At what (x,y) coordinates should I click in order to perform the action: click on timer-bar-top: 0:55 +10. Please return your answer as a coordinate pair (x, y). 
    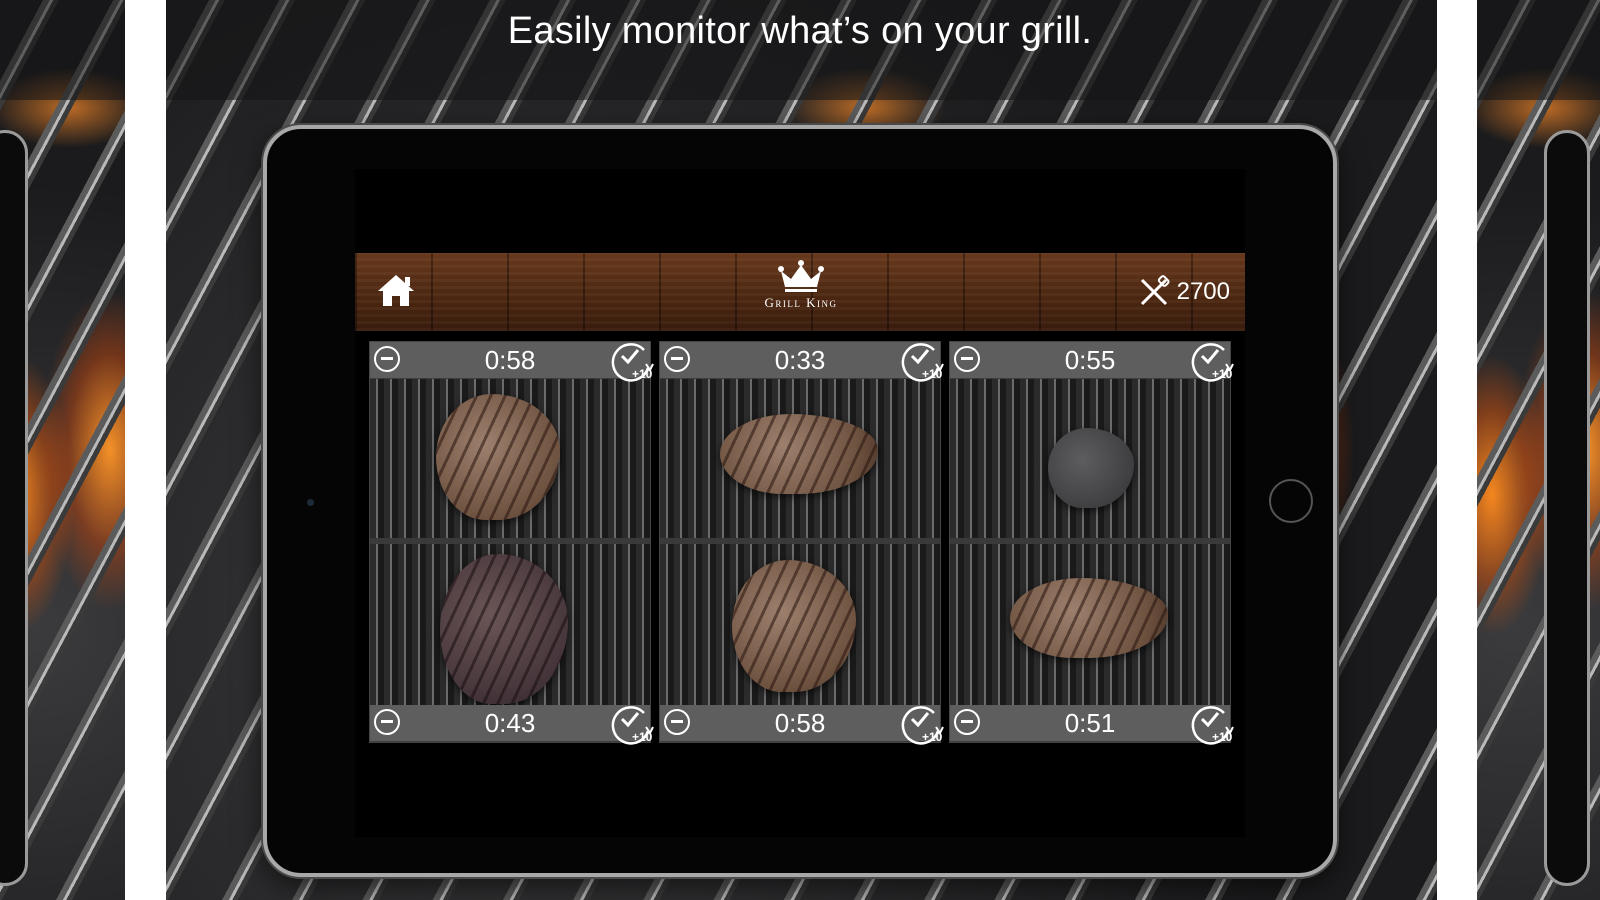
    Looking at the image, I should click on (1092, 362).